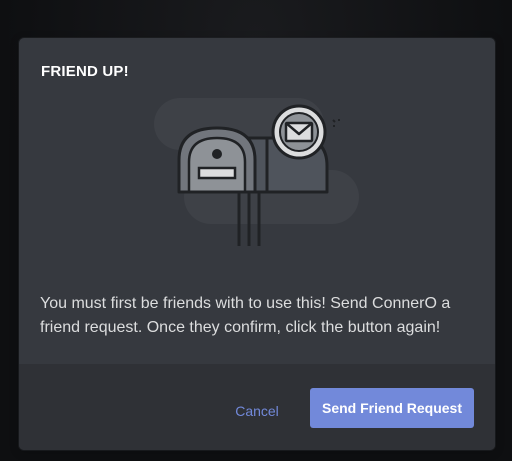 The height and width of the screenshot is (461, 512). Describe the element at coordinates (85, 71) in the screenshot. I see `modal-title: FRIEND UP!` at that location.